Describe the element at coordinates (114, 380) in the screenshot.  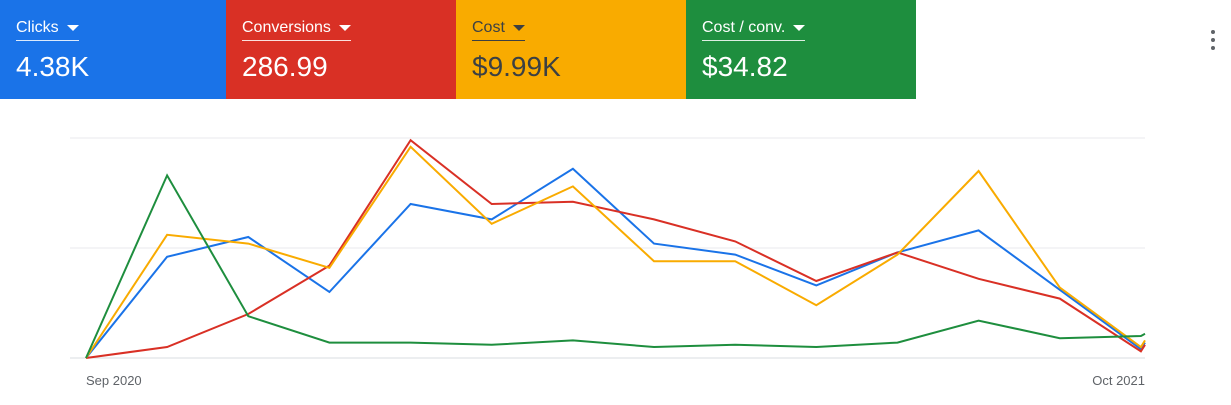
I see `x-tick-label-first: Sep 2020` at that location.